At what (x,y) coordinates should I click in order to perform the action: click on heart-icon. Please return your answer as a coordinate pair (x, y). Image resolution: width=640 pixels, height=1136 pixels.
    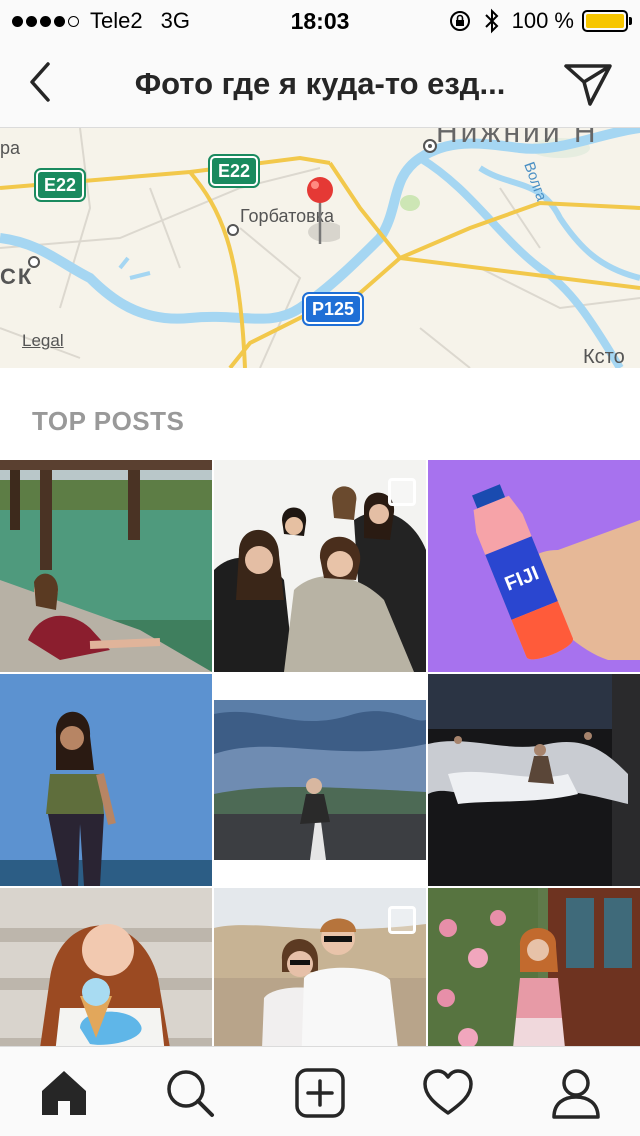
    Looking at the image, I should click on (448, 1092).